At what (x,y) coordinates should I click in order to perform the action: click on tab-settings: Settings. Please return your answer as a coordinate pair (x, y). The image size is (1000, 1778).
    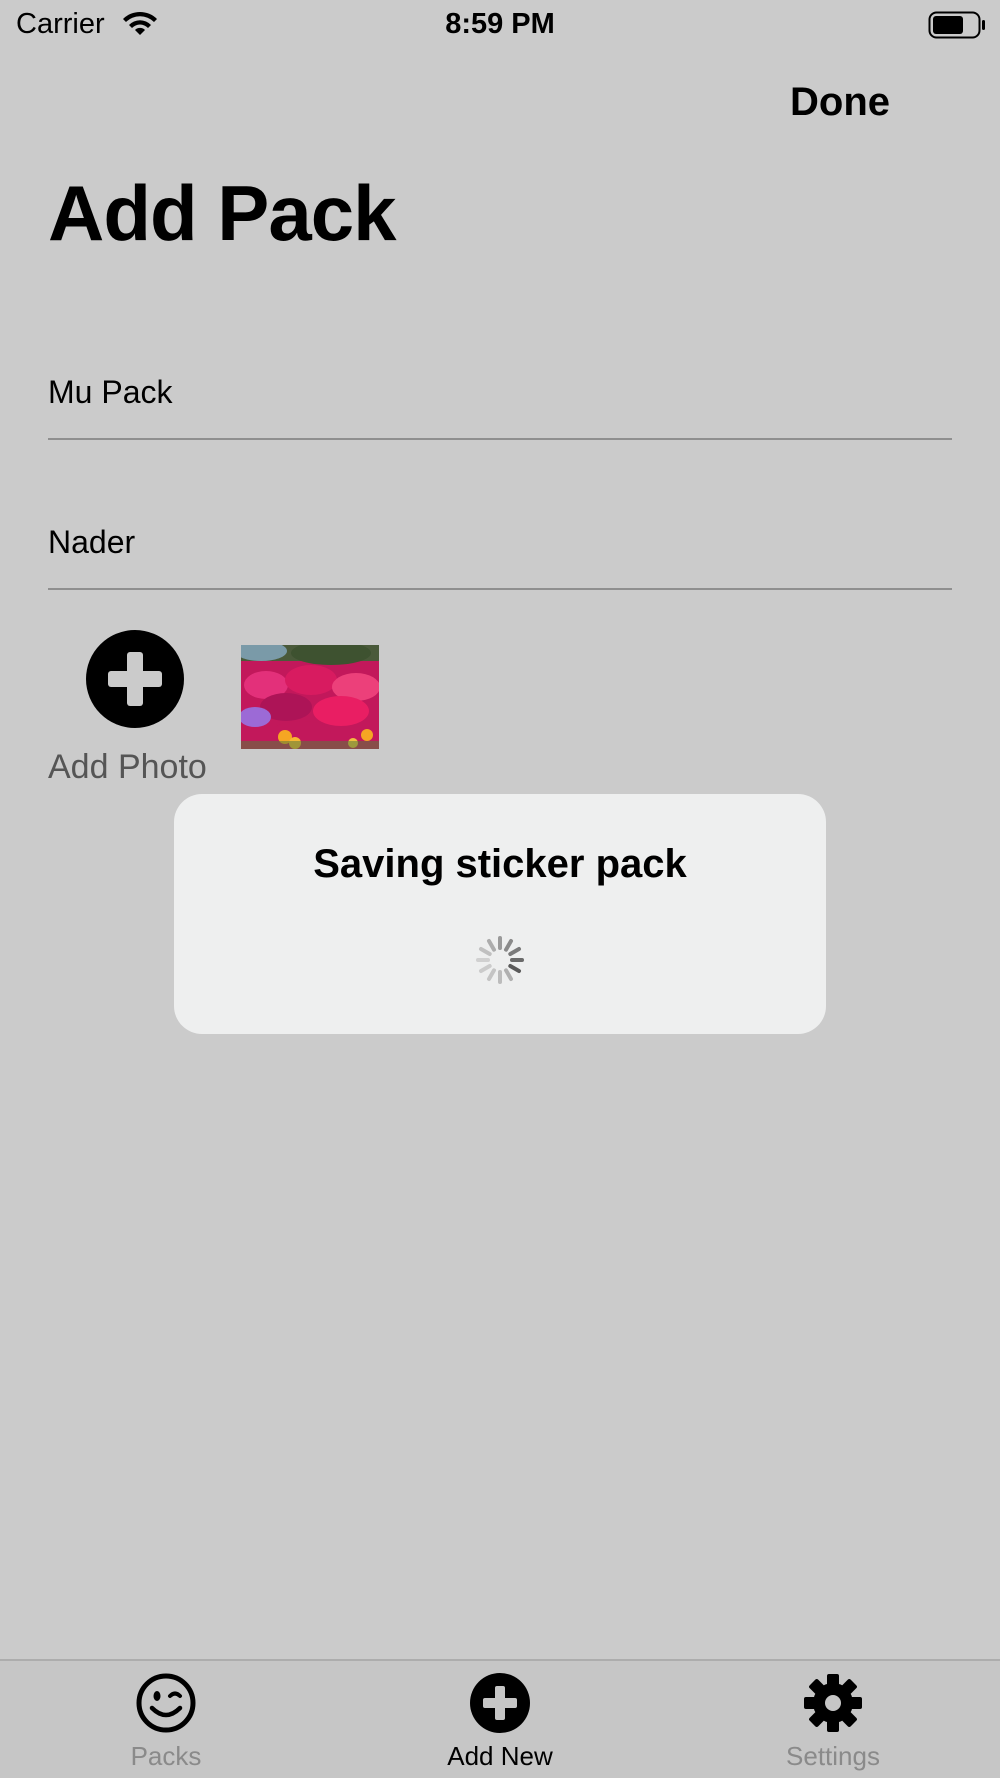
    Looking at the image, I should click on (833, 1723).